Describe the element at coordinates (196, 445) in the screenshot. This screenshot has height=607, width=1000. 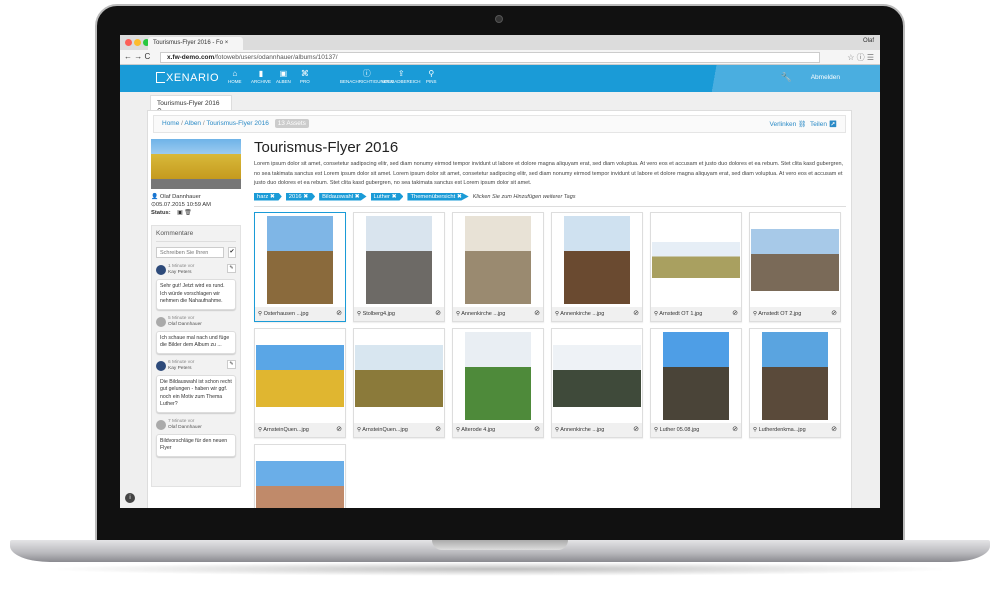
I see `comment-text: Bildvorschläge für den neuen Flyer` at that location.